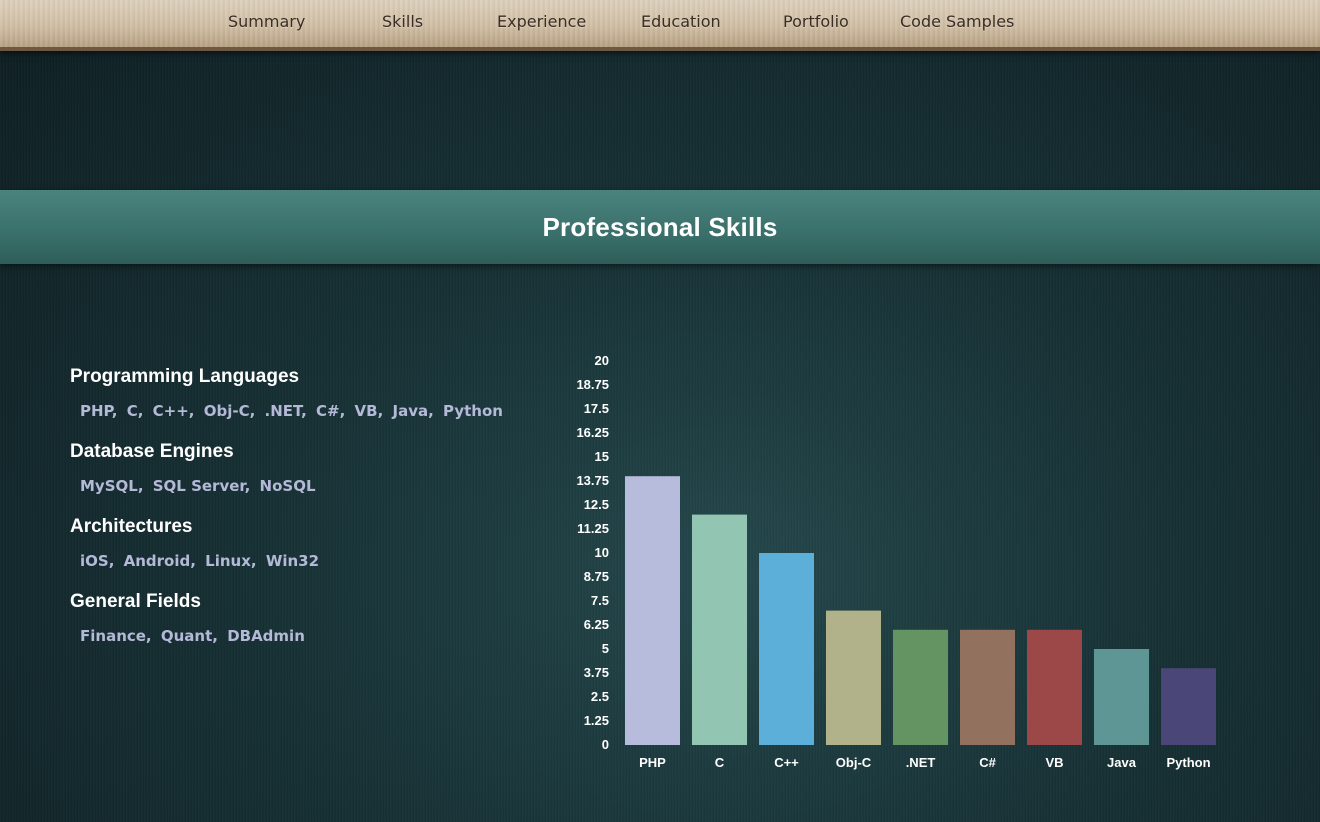 The height and width of the screenshot is (822, 1320). Describe the element at coordinates (305, 619) in the screenshot. I see `skill-group-general-fields: General Fields Finance, Quant, DBAdmin` at that location.